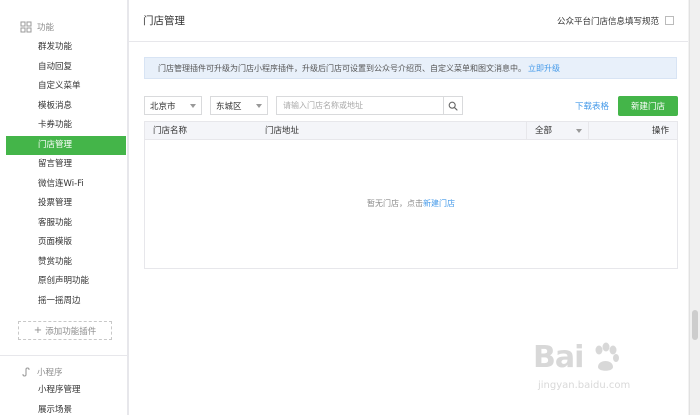 The image size is (700, 415). I want to click on baidu-watermark: Bai jingyan.baidu.com, so click(598, 370).